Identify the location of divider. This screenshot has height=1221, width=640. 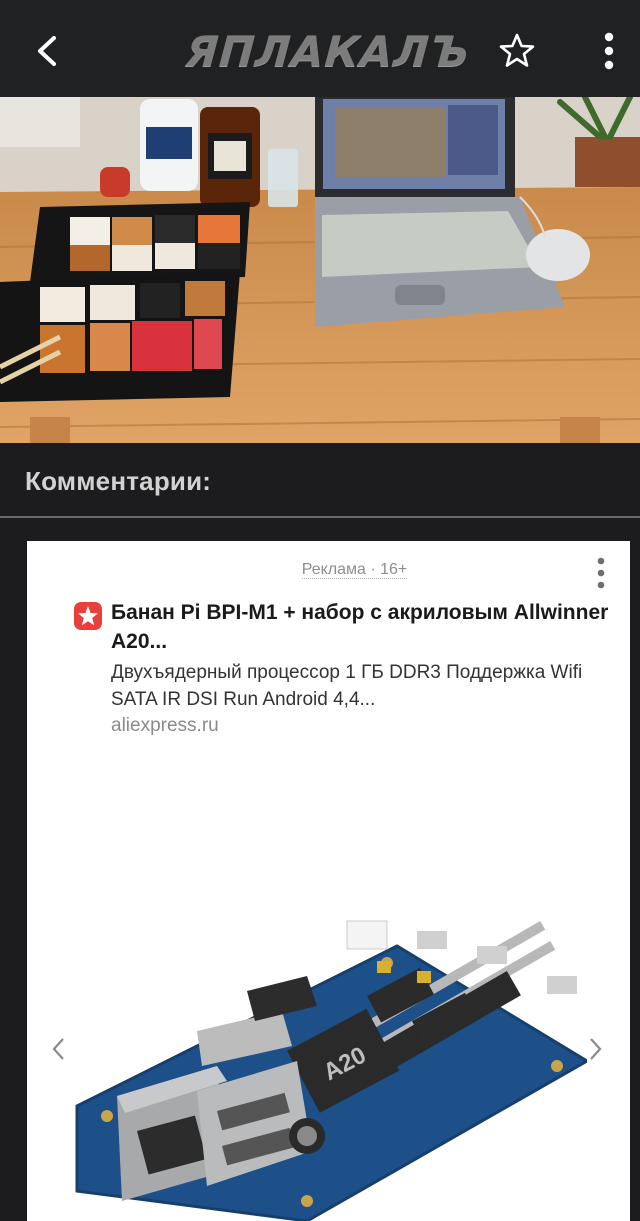
(320, 517).